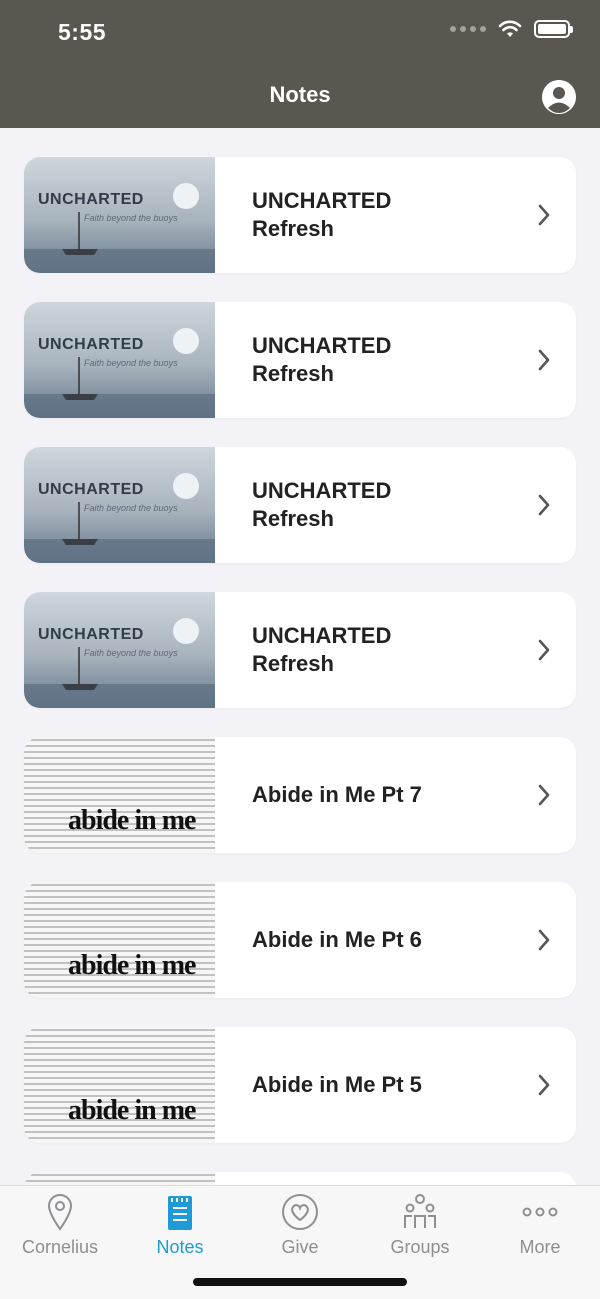 This screenshot has height=1299, width=600. I want to click on location-pin-icon, so click(60, 1212).